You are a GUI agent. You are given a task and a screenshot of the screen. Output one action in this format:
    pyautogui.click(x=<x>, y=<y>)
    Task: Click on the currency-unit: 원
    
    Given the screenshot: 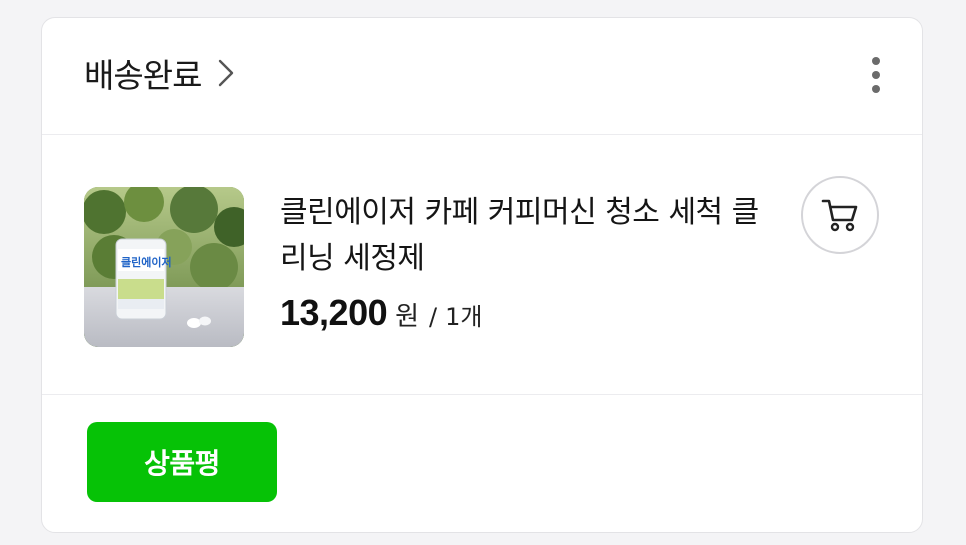 What is the action you would take?
    pyautogui.click(x=407, y=317)
    